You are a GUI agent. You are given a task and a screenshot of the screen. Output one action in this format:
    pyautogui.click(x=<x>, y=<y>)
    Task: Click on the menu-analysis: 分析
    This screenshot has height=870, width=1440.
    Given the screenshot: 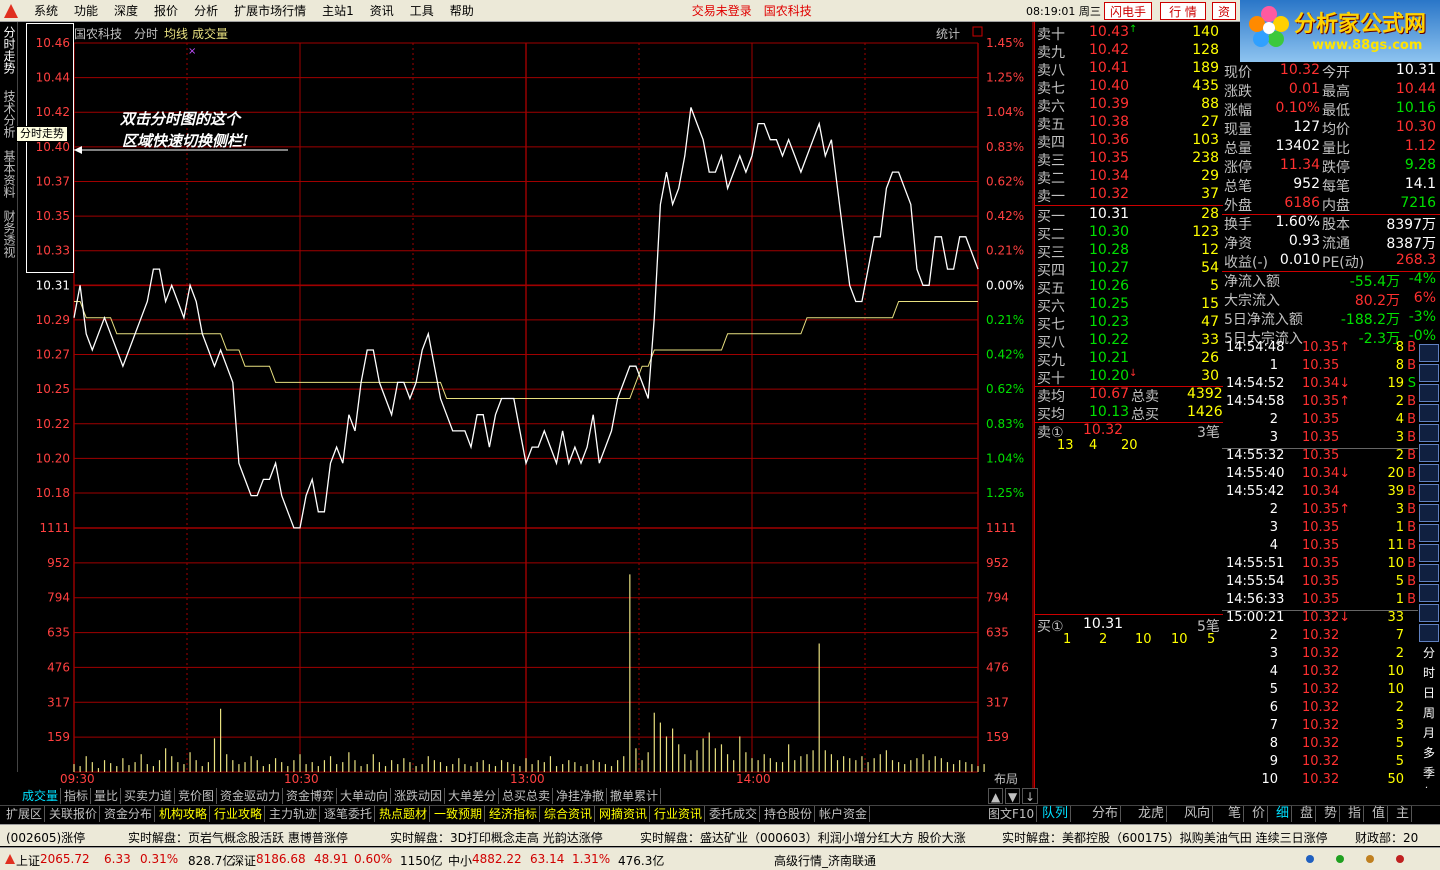 What is the action you would take?
    pyautogui.click(x=206, y=10)
    